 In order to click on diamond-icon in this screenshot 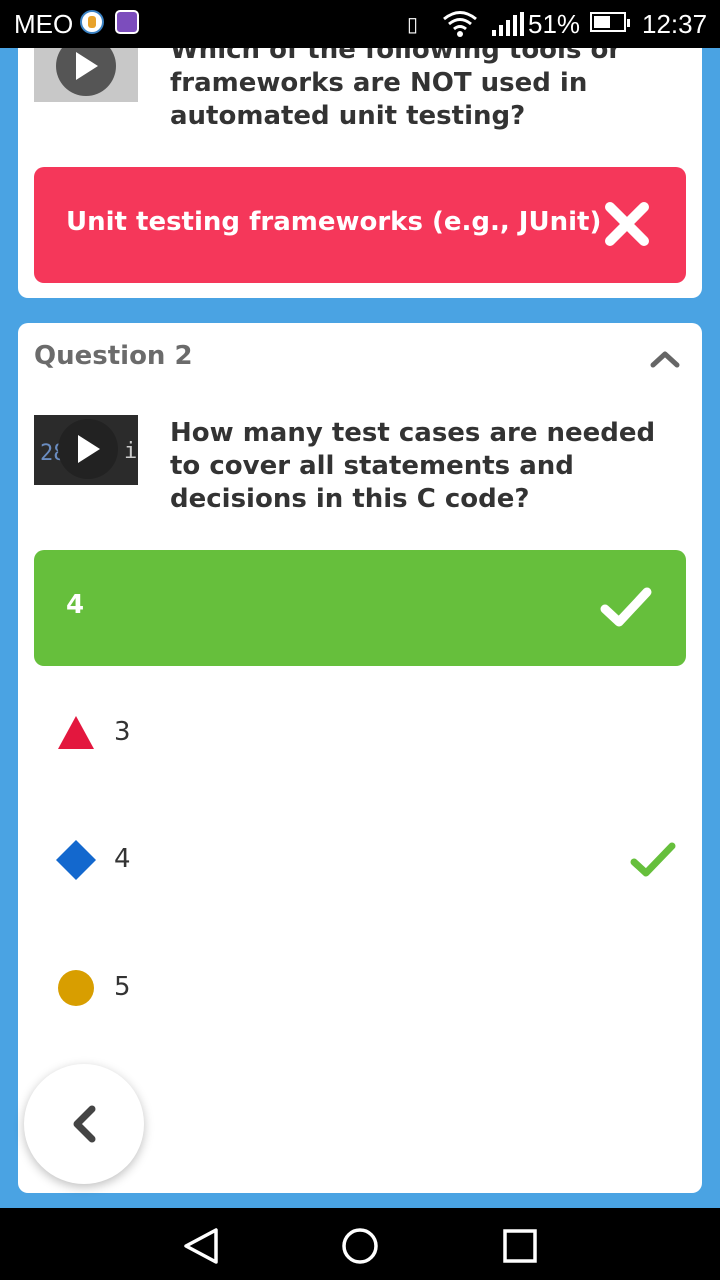, I will do `click(76, 860)`.